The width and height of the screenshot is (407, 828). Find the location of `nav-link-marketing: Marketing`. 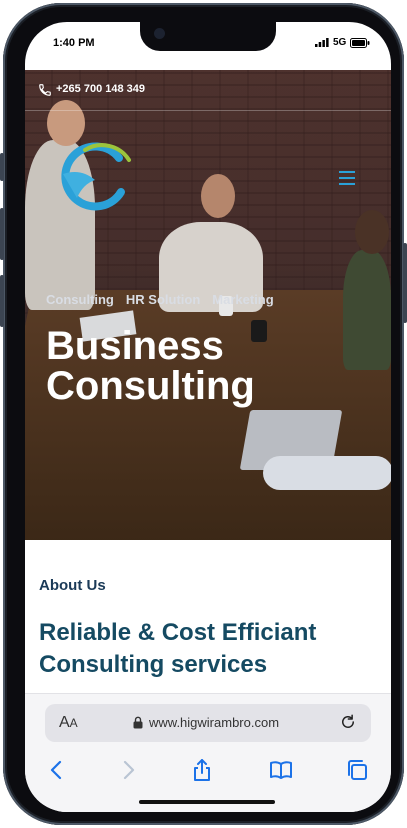

nav-link-marketing: Marketing is located at coordinates (242, 299).